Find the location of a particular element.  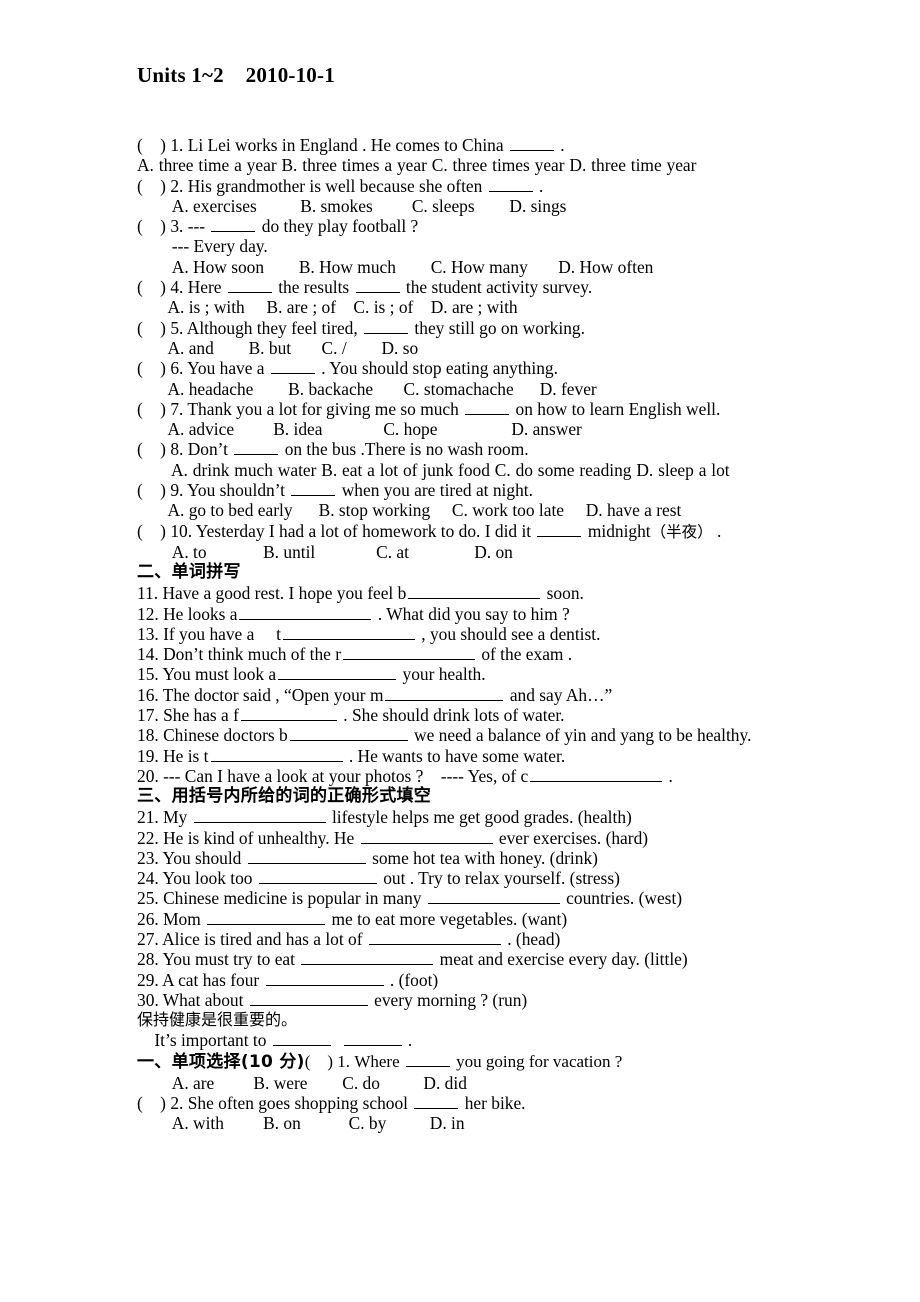

question-marker: ( ) 8. is located at coordinates (160, 449).